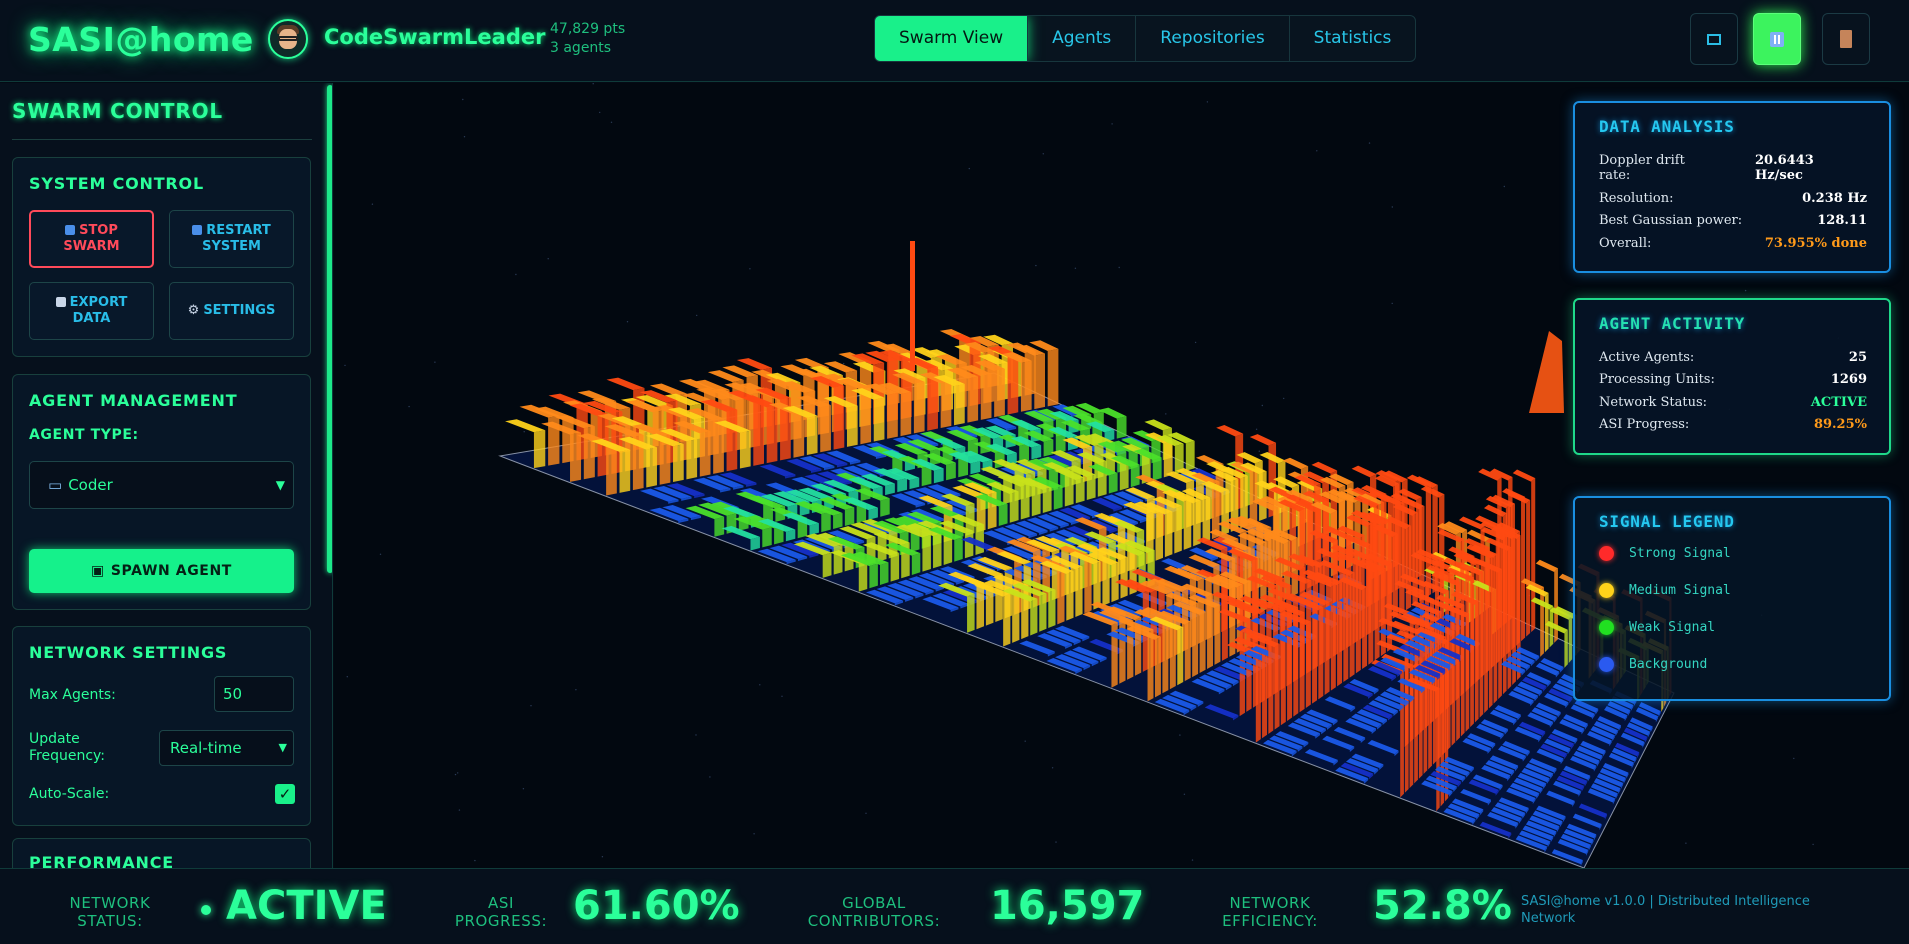 This screenshot has height=944, width=1909. Describe the element at coordinates (161, 485) in the screenshot. I see `agent-type-select: ▭ Coder ▼` at that location.